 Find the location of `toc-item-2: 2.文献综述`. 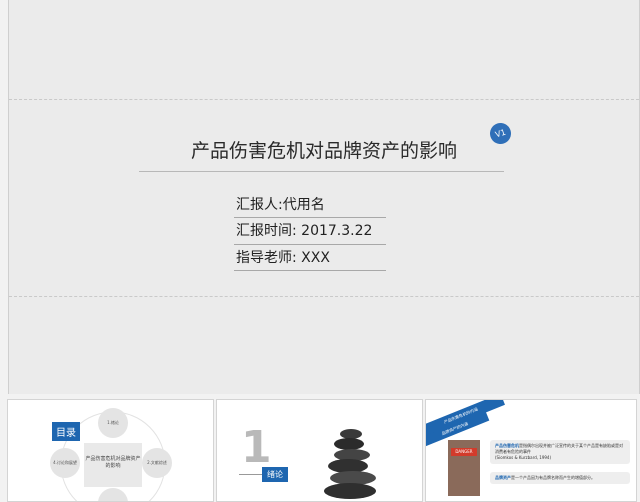

toc-item-2: 2.文献综述 is located at coordinates (157, 463).